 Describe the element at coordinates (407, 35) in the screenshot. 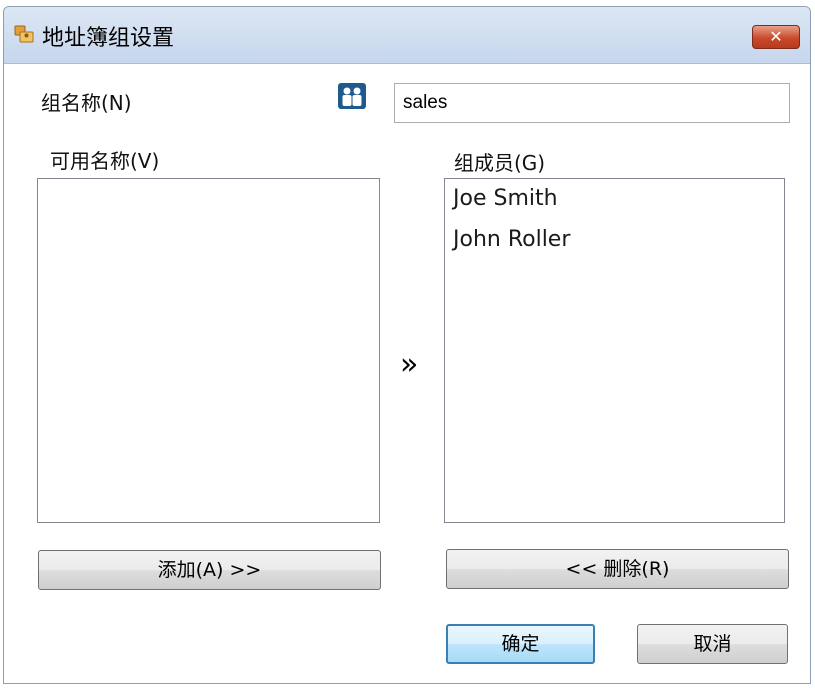

I see `title-bar: 地址簿组设置 ✕` at that location.